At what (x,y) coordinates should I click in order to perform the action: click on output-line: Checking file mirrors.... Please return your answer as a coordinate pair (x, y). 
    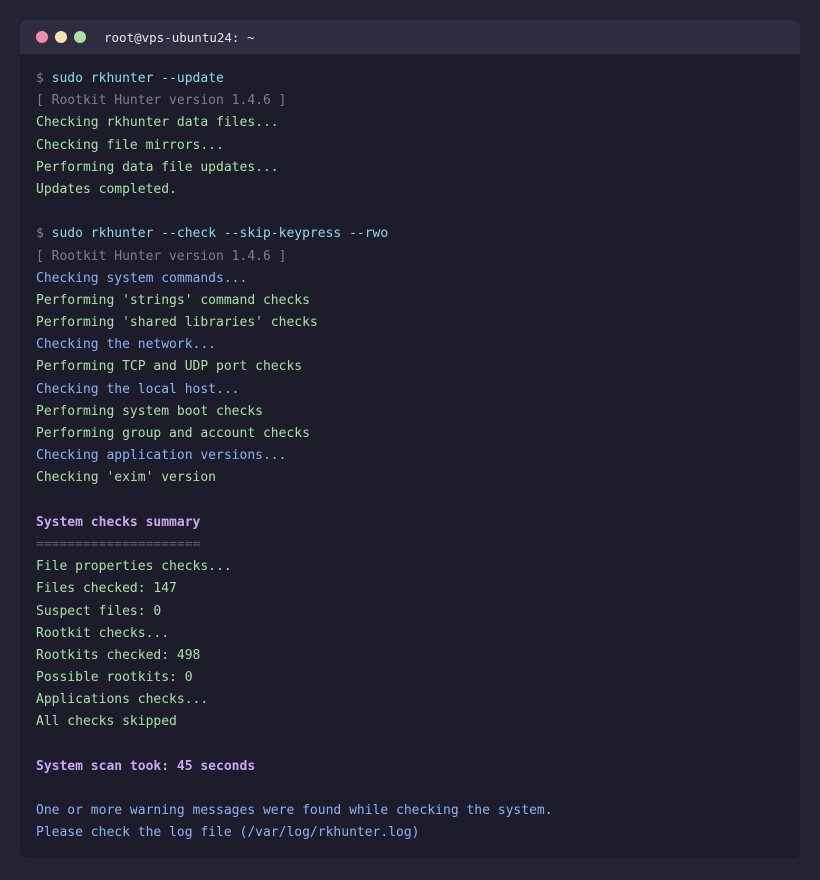
    Looking at the image, I should click on (130, 145).